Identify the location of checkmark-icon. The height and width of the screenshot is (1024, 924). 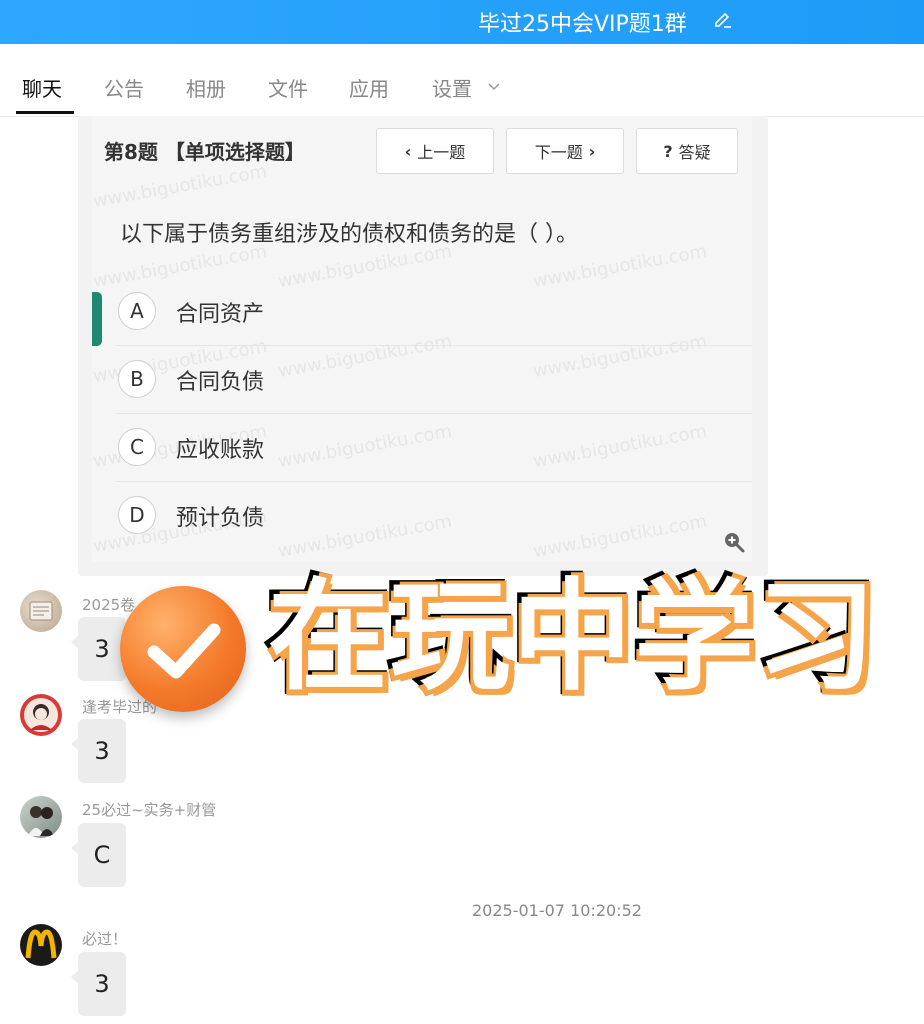
(184, 651).